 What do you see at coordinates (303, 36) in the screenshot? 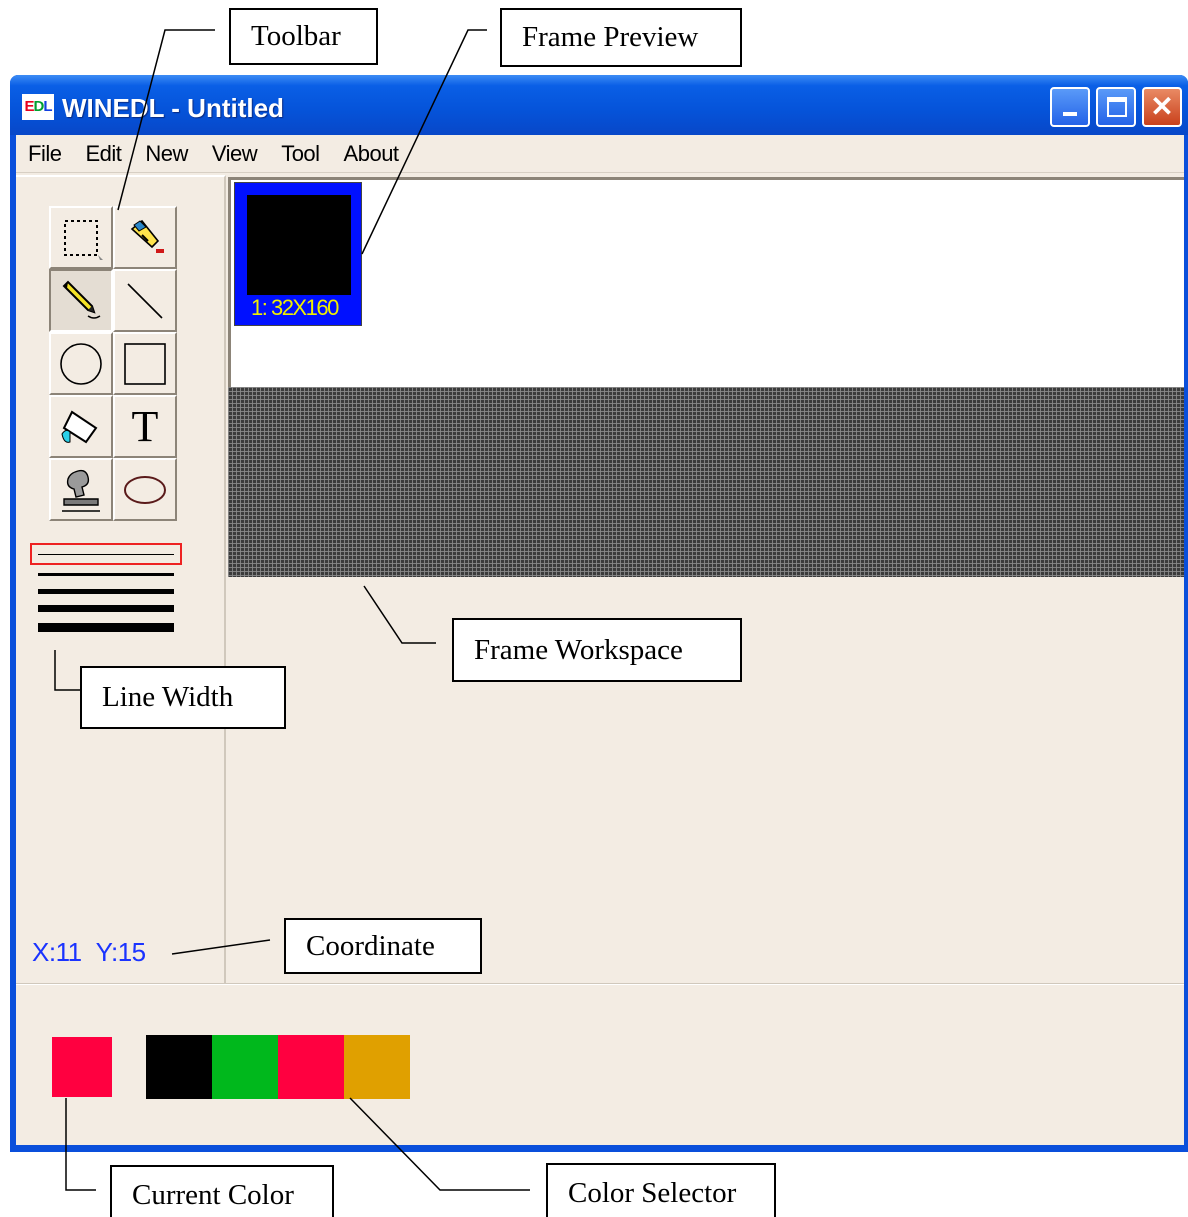
I see `toolbar-callout: Toolbar` at bounding box center [303, 36].